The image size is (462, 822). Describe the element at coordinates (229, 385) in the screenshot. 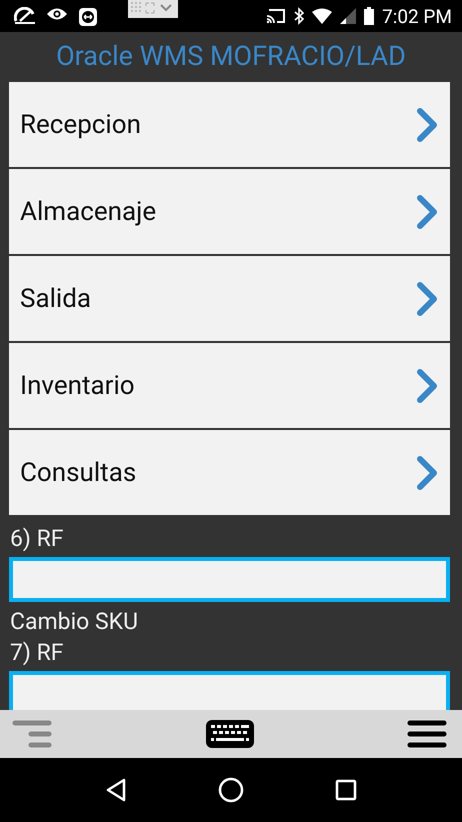

I see `menu-item: Inventario` at that location.